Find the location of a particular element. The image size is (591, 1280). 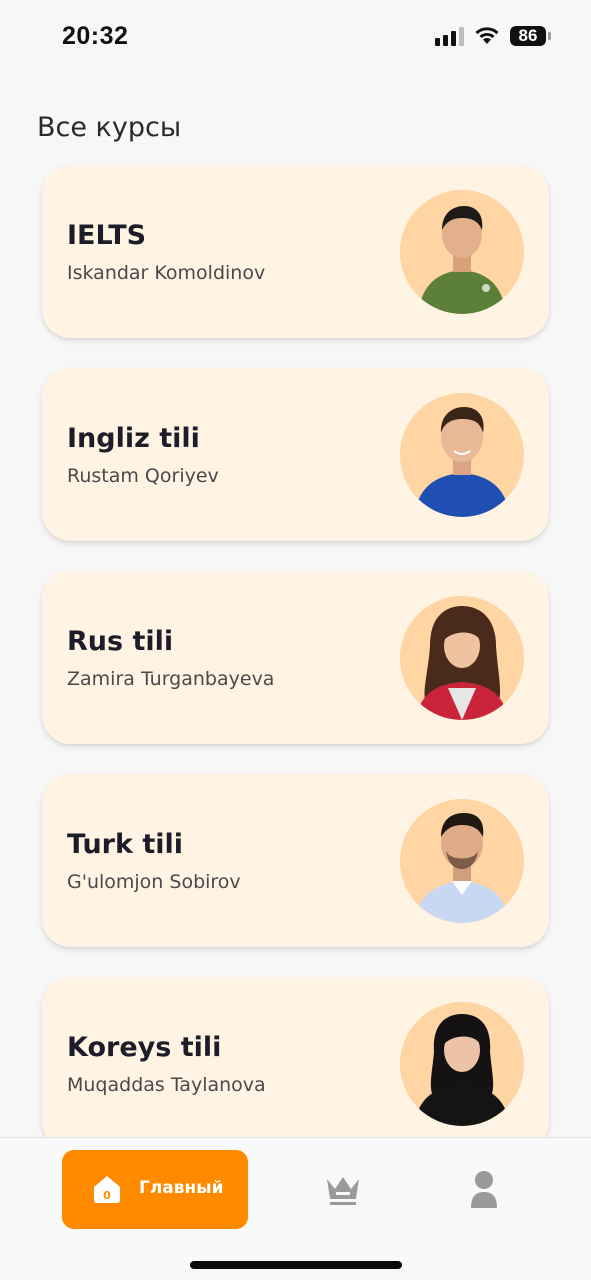

course-teacher: Muqaddas Taylanova is located at coordinates (166, 1085).